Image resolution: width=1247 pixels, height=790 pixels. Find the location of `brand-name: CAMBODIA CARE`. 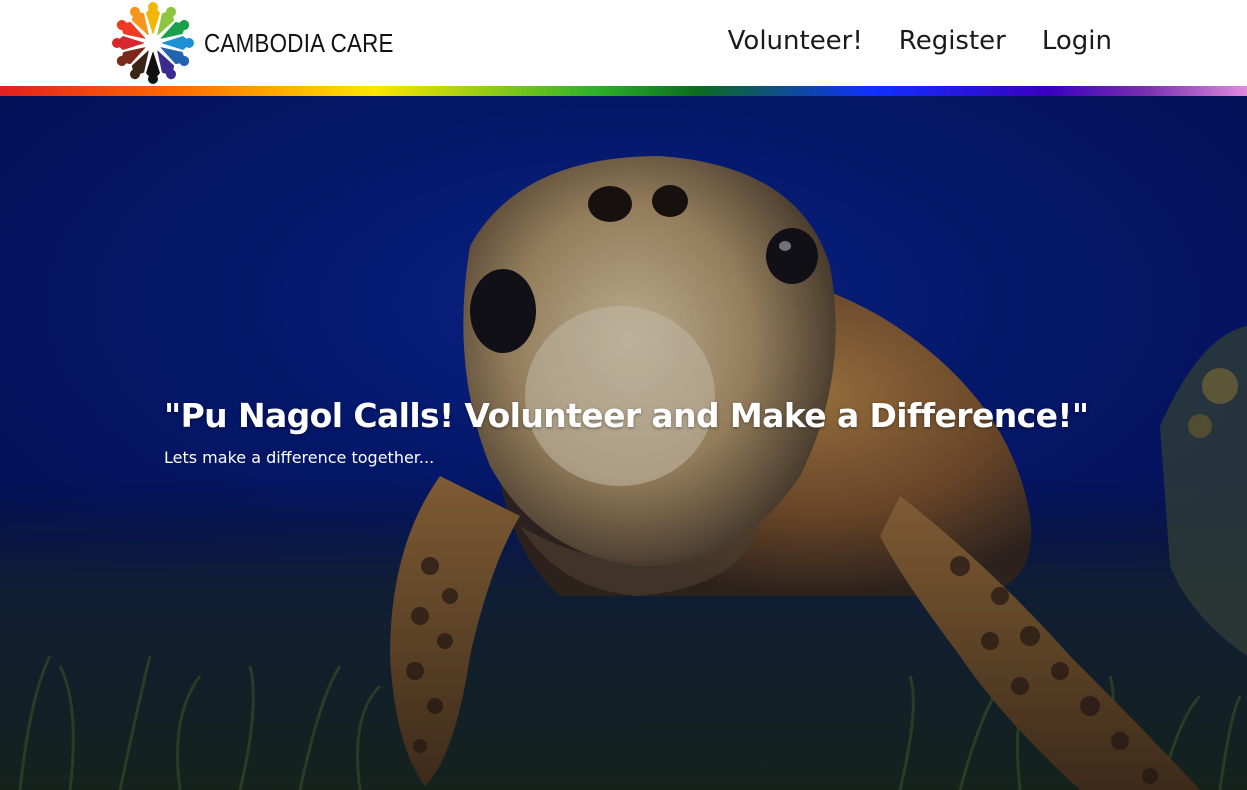

brand-name: CAMBODIA CARE is located at coordinates (299, 42).